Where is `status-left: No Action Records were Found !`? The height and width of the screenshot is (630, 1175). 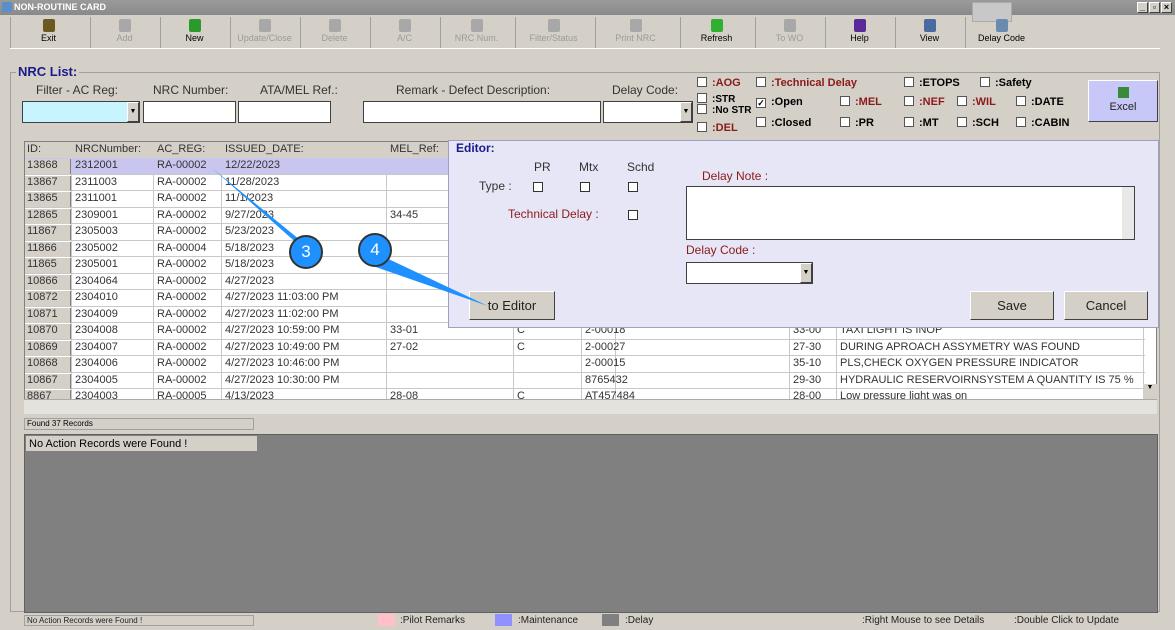 status-left: No Action Records were Found ! is located at coordinates (139, 620).